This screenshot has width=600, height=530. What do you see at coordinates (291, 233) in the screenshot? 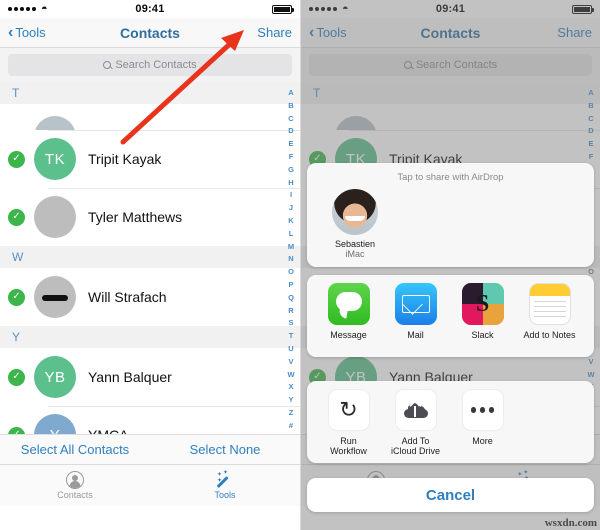
I see `alphabet-index-letter: L` at bounding box center [291, 233].